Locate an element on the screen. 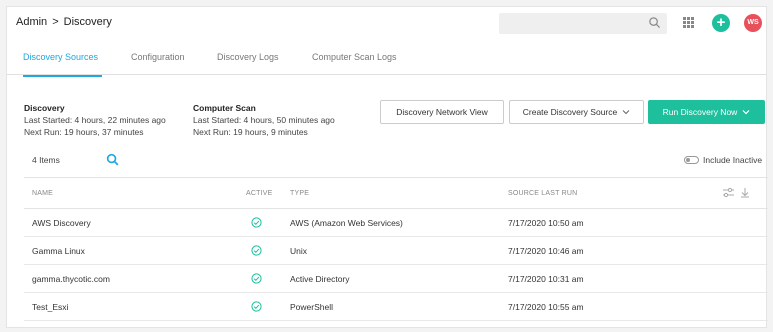  include-inactive-toggle: Include Inactive is located at coordinates (723, 160).